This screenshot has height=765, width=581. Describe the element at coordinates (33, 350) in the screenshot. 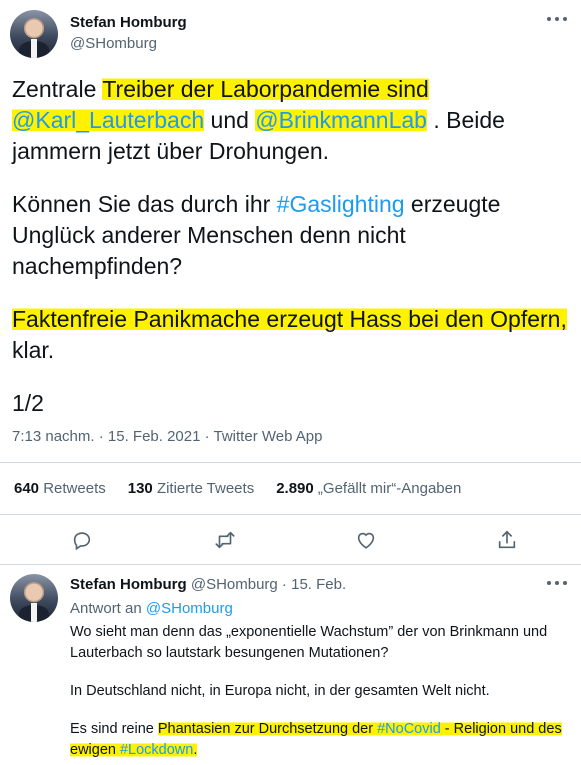

I see `tweet-text-segment: klar.` at that location.